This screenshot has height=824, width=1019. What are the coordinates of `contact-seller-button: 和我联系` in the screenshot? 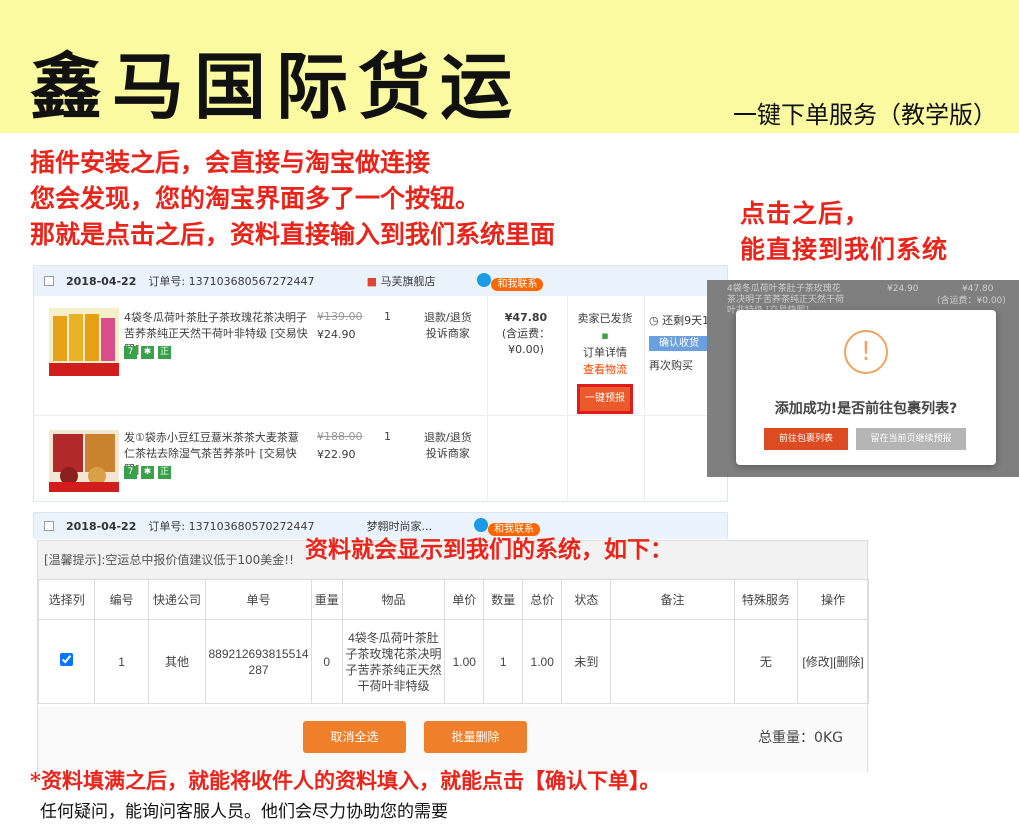 It's located at (517, 284).